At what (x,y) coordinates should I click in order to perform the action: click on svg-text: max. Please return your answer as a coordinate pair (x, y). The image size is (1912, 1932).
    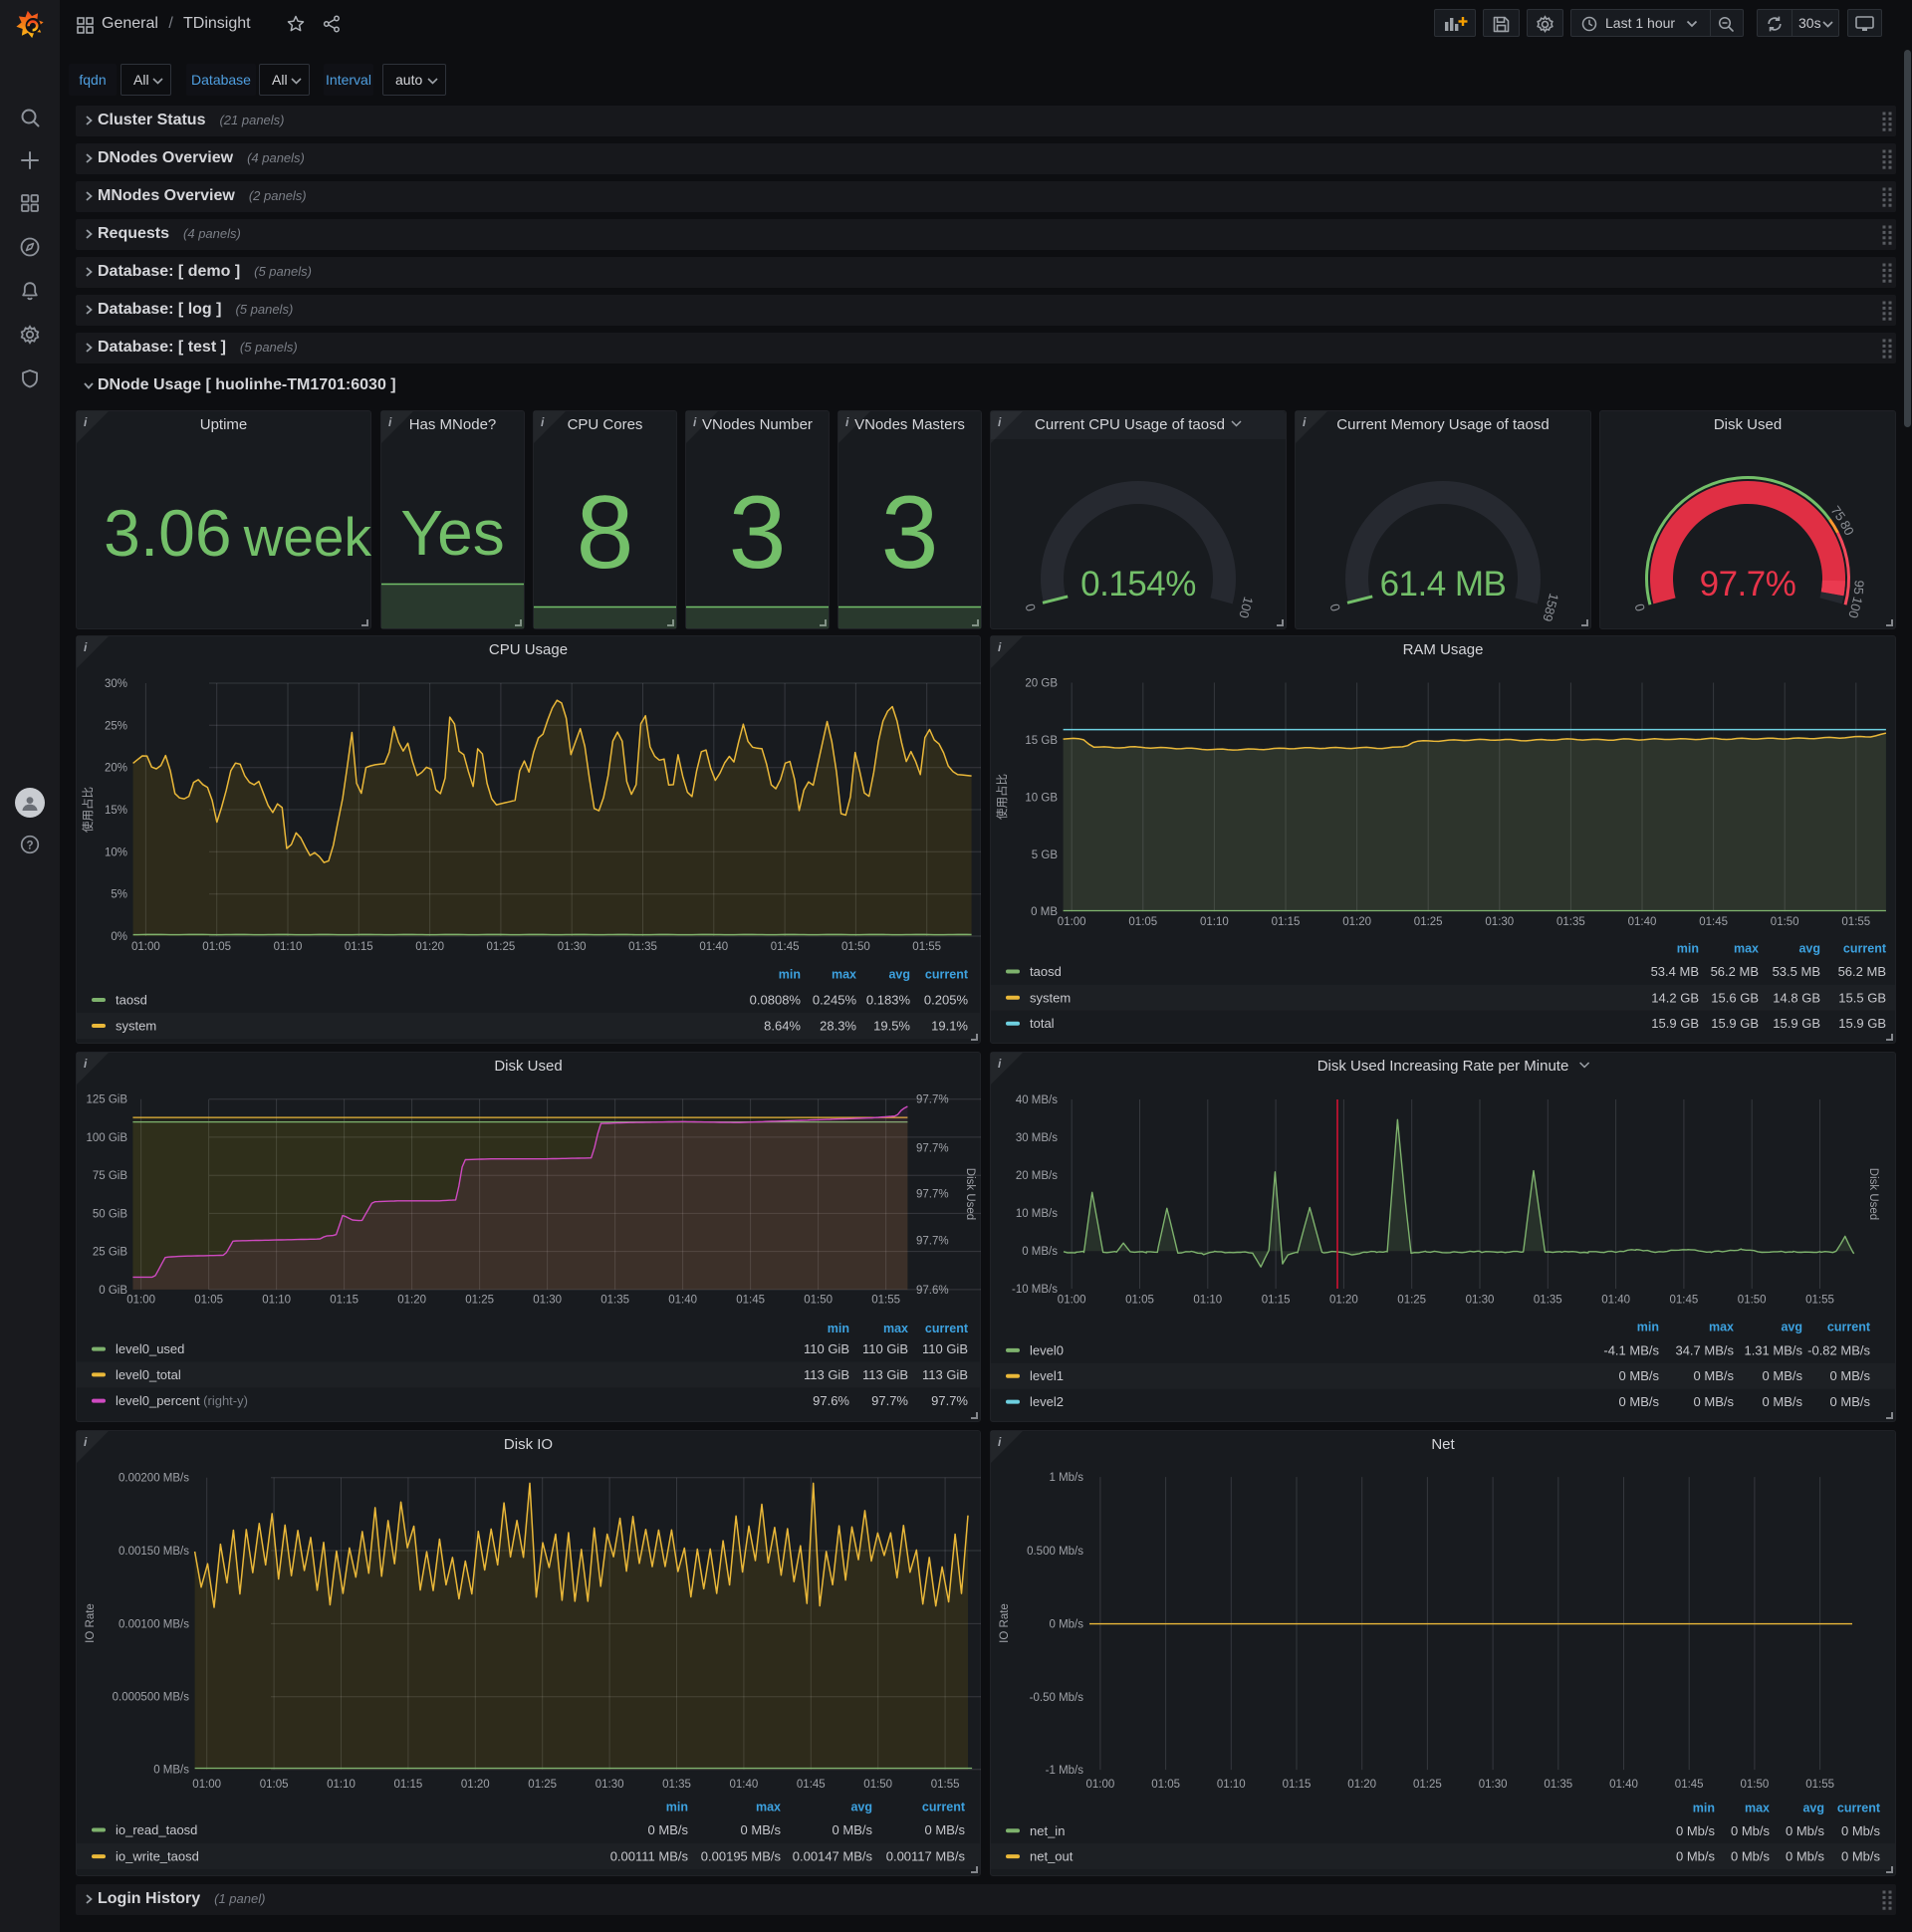
    Looking at the image, I should click on (768, 1808).